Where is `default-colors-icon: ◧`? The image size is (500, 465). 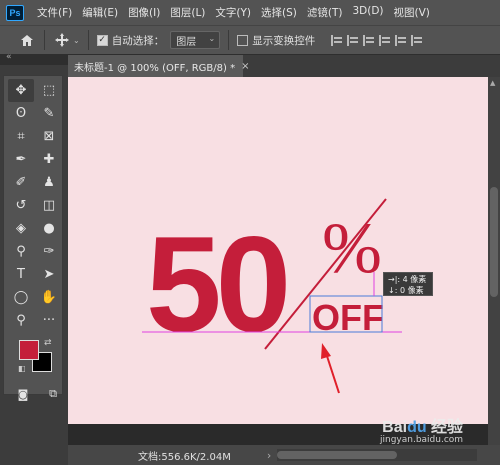 default-colors-icon: ◧ is located at coordinates (22, 368).